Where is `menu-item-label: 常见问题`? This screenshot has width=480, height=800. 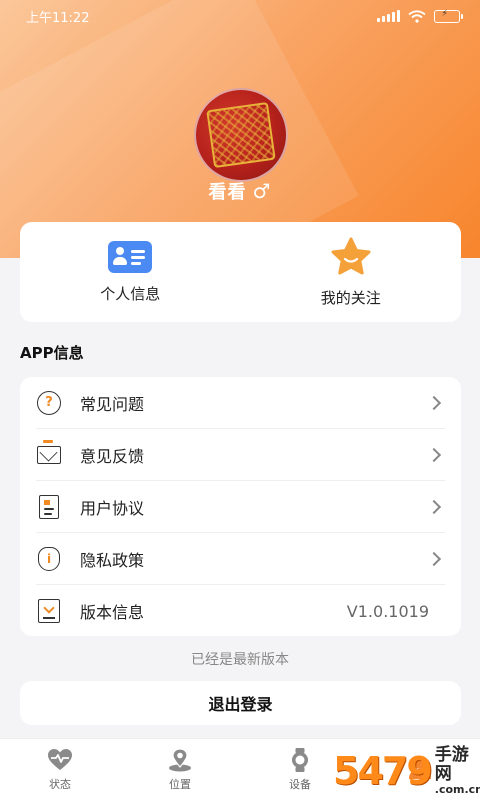 menu-item-label: 常见问题 is located at coordinates (112, 404).